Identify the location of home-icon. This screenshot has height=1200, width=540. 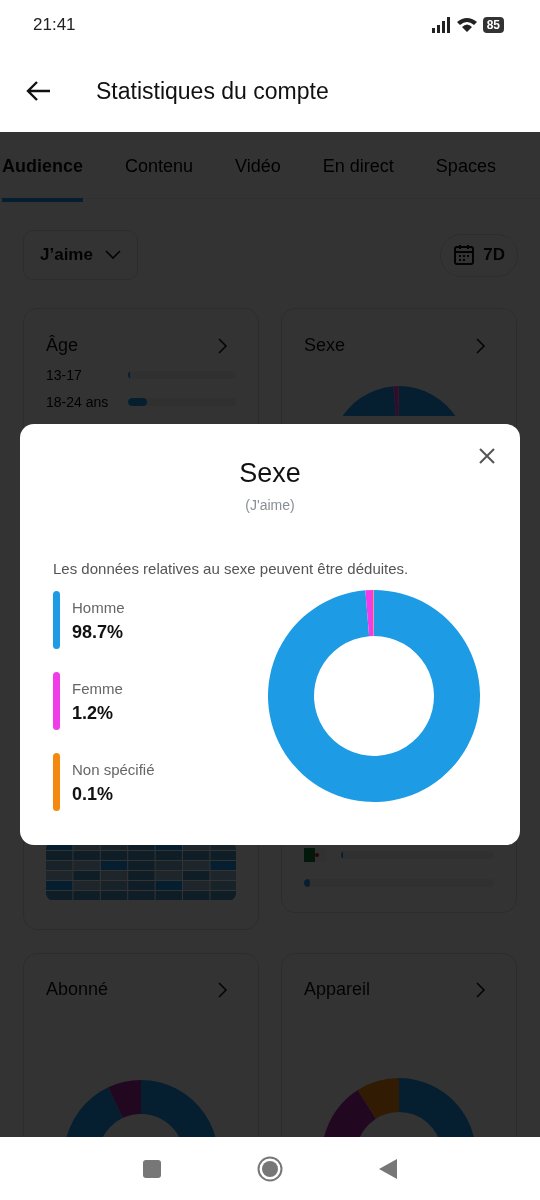
(270, 1168).